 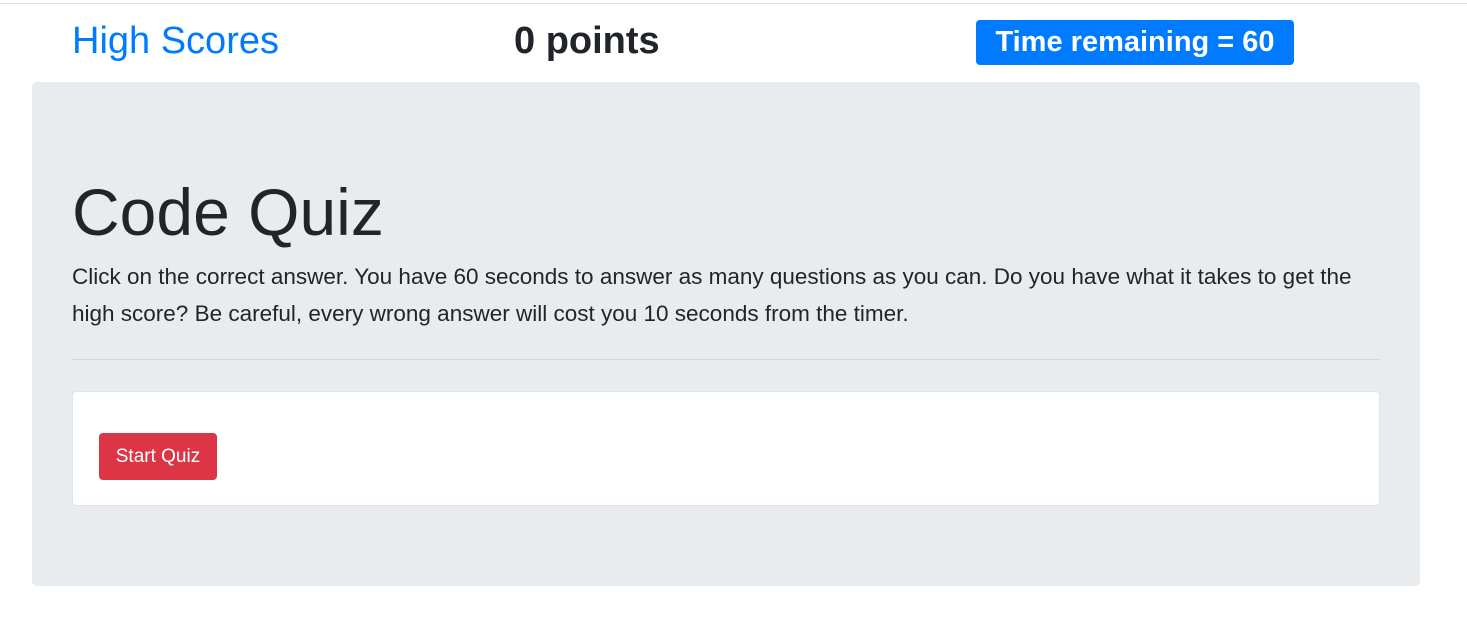 What do you see at coordinates (587, 41) in the screenshot?
I see `points-display: 0 points` at bounding box center [587, 41].